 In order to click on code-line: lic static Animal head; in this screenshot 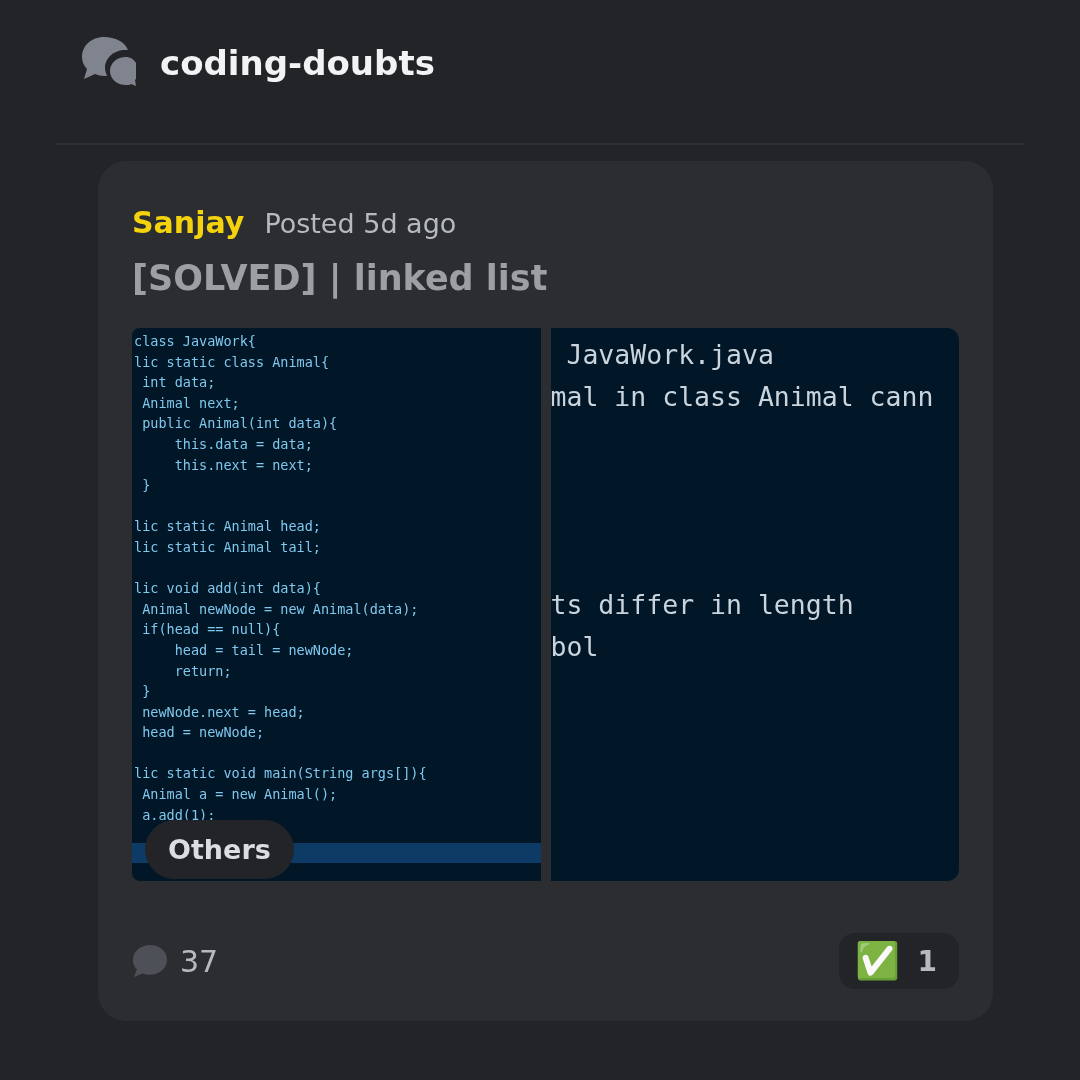, I will do `click(228, 527)`.